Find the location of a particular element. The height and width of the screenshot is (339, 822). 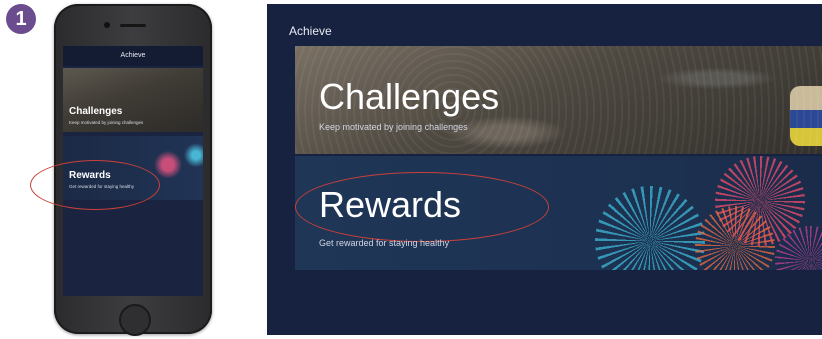

highlight-ring is located at coordinates (95, 185).